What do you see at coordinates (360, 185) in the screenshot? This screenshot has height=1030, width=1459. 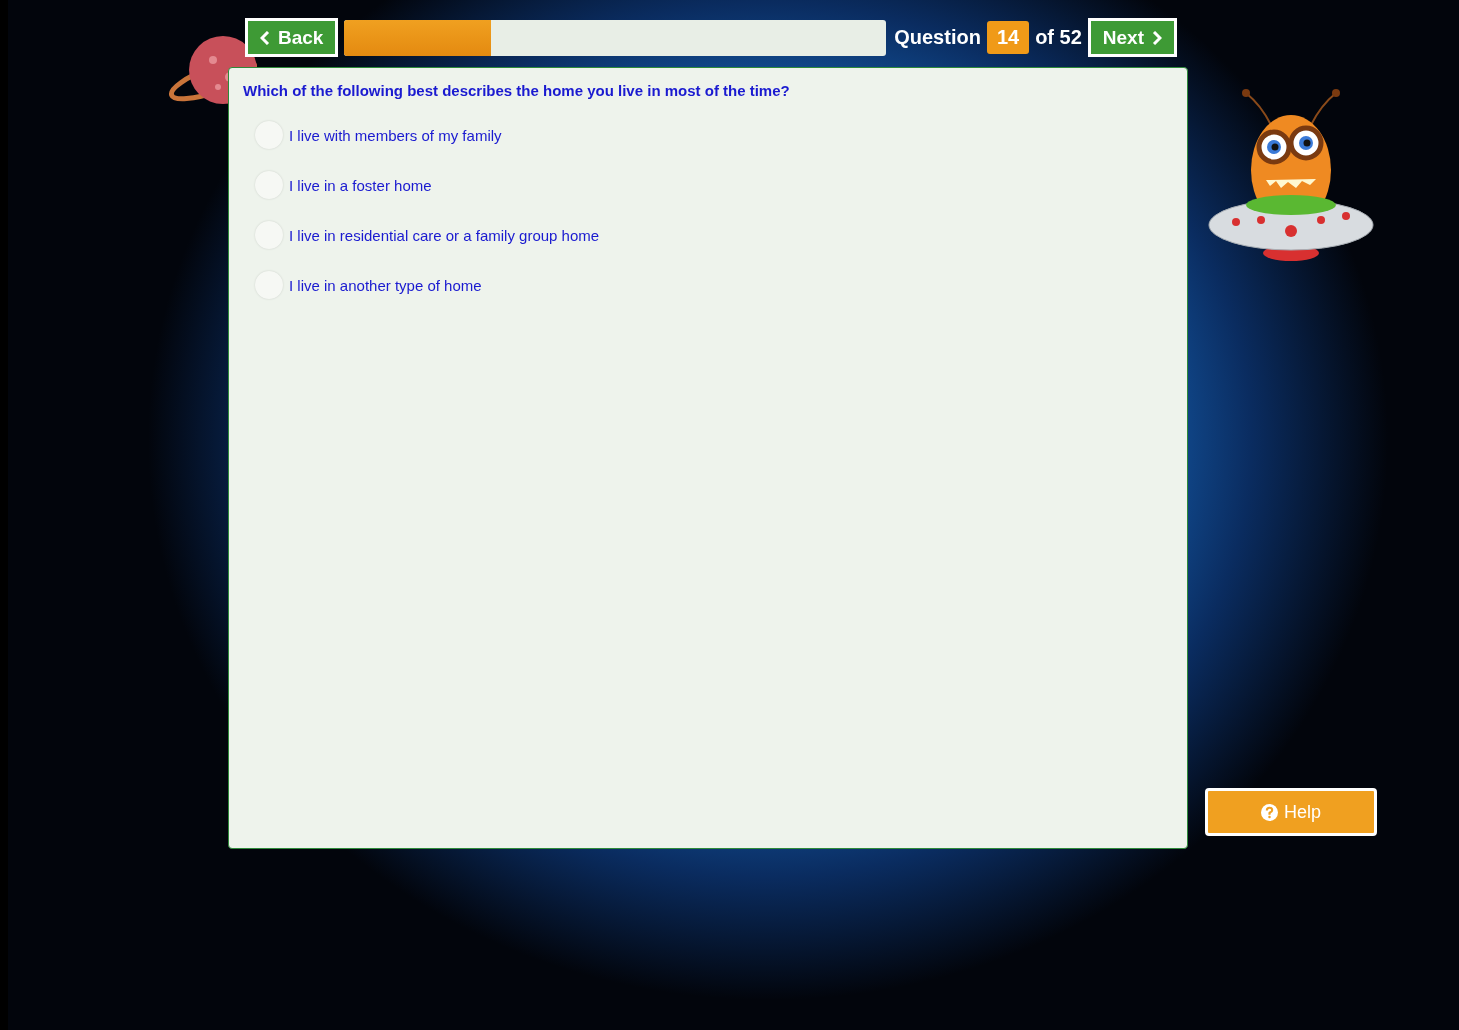 I see `option-label: I live in a foster home` at bounding box center [360, 185].